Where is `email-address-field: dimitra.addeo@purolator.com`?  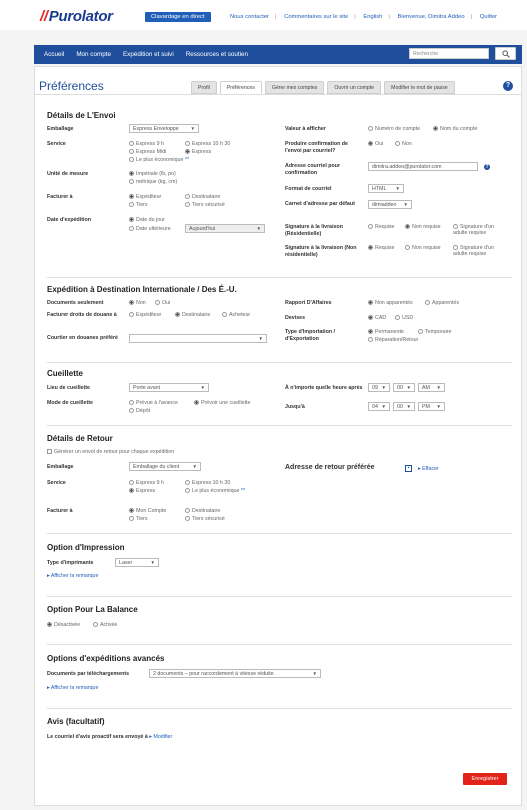 email-address-field: dimitra.addeo@purolator.com is located at coordinates (423, 166).